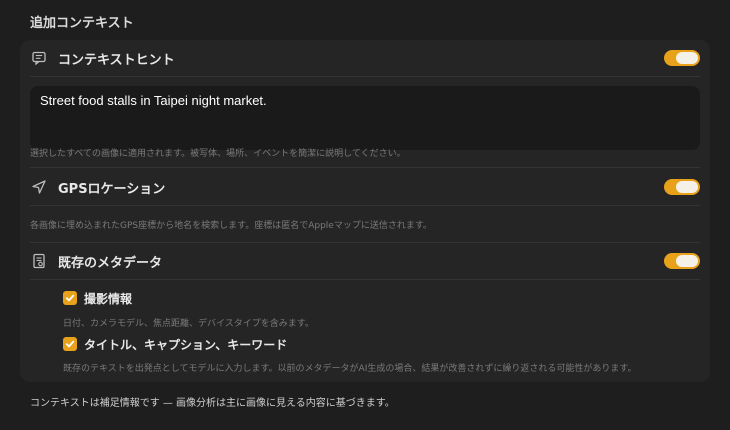  Describe the element at coordinates (39, 261) in the screenshot. I see `document-icon` at that location.